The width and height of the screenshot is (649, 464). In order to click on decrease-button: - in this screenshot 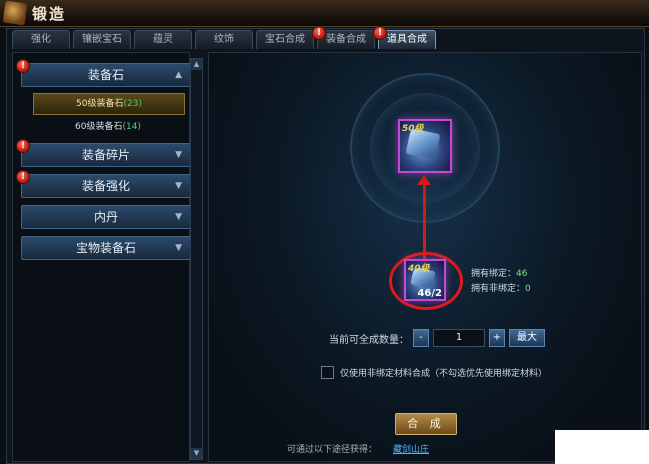, I will do `click(421, 338)`.